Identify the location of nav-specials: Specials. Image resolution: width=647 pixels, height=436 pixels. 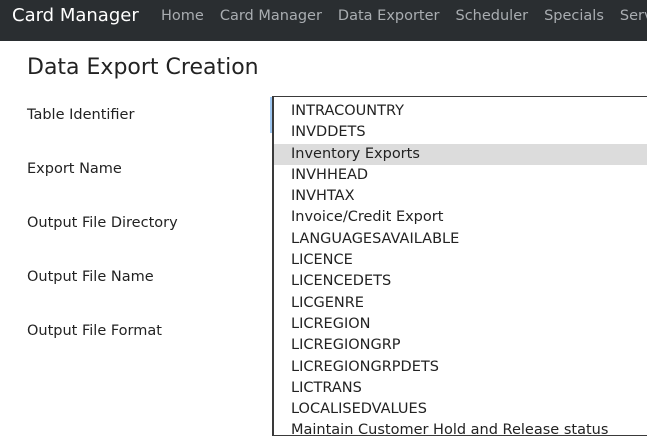
(574, 20).